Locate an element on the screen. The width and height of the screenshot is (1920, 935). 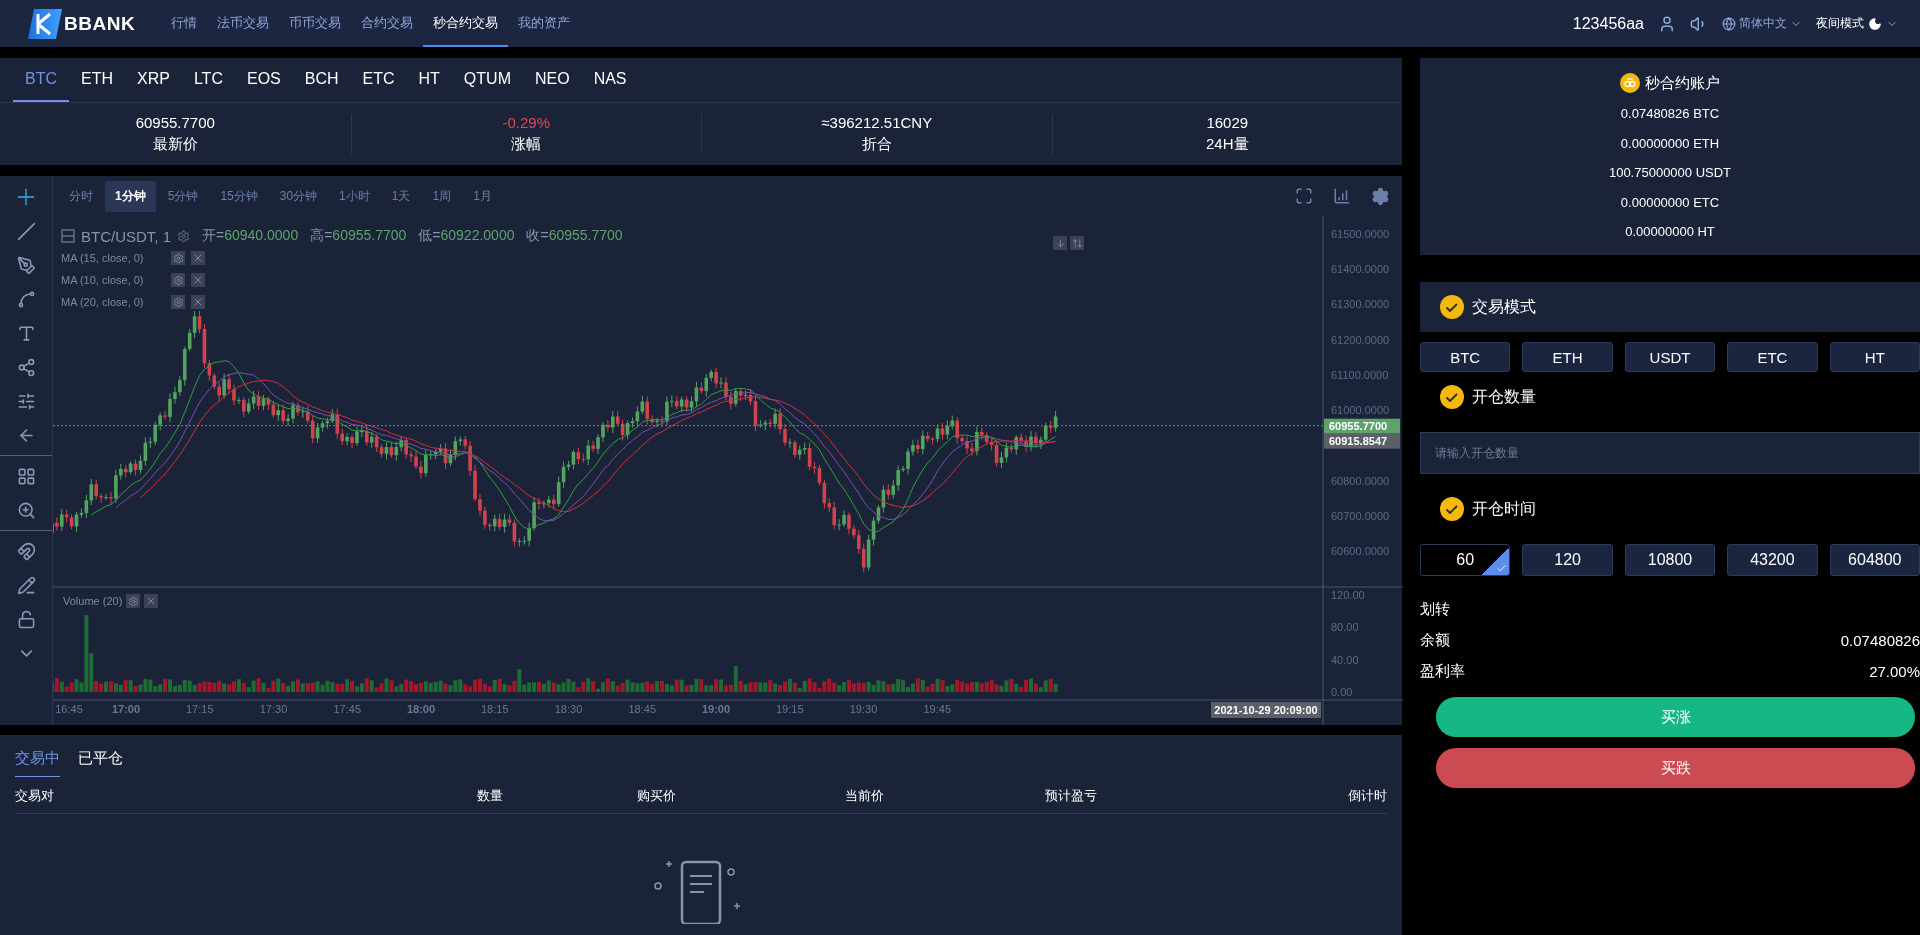
column-header: 交易对 is located at coordinates (35, 796).